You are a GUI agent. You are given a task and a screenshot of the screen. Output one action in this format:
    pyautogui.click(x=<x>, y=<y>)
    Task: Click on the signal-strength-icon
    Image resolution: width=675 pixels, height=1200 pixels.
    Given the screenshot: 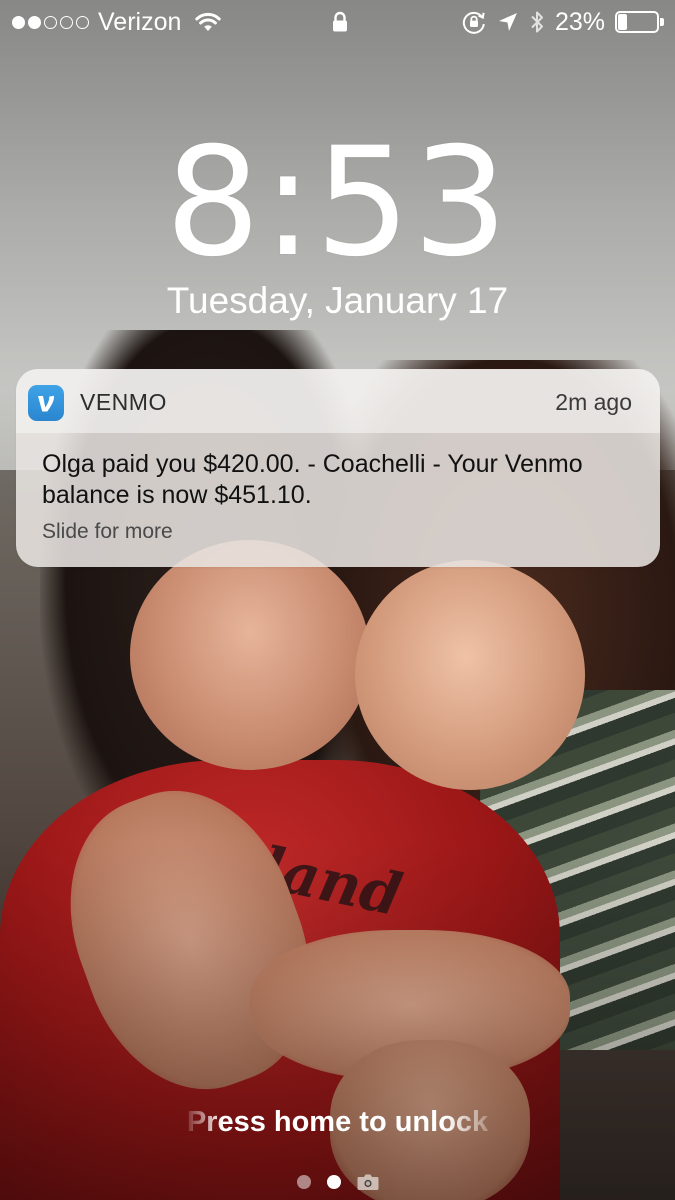 What is the action you would take?
    pyautogui.click(x=50, y=22)
    